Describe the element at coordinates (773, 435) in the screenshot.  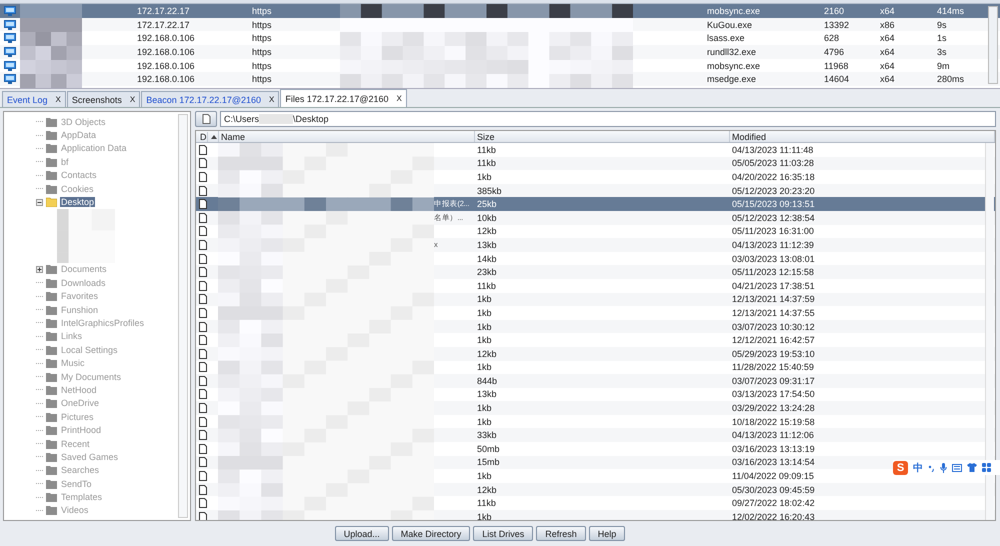
I see `table-cell: 04/13/2023 11:12:06` at that location.